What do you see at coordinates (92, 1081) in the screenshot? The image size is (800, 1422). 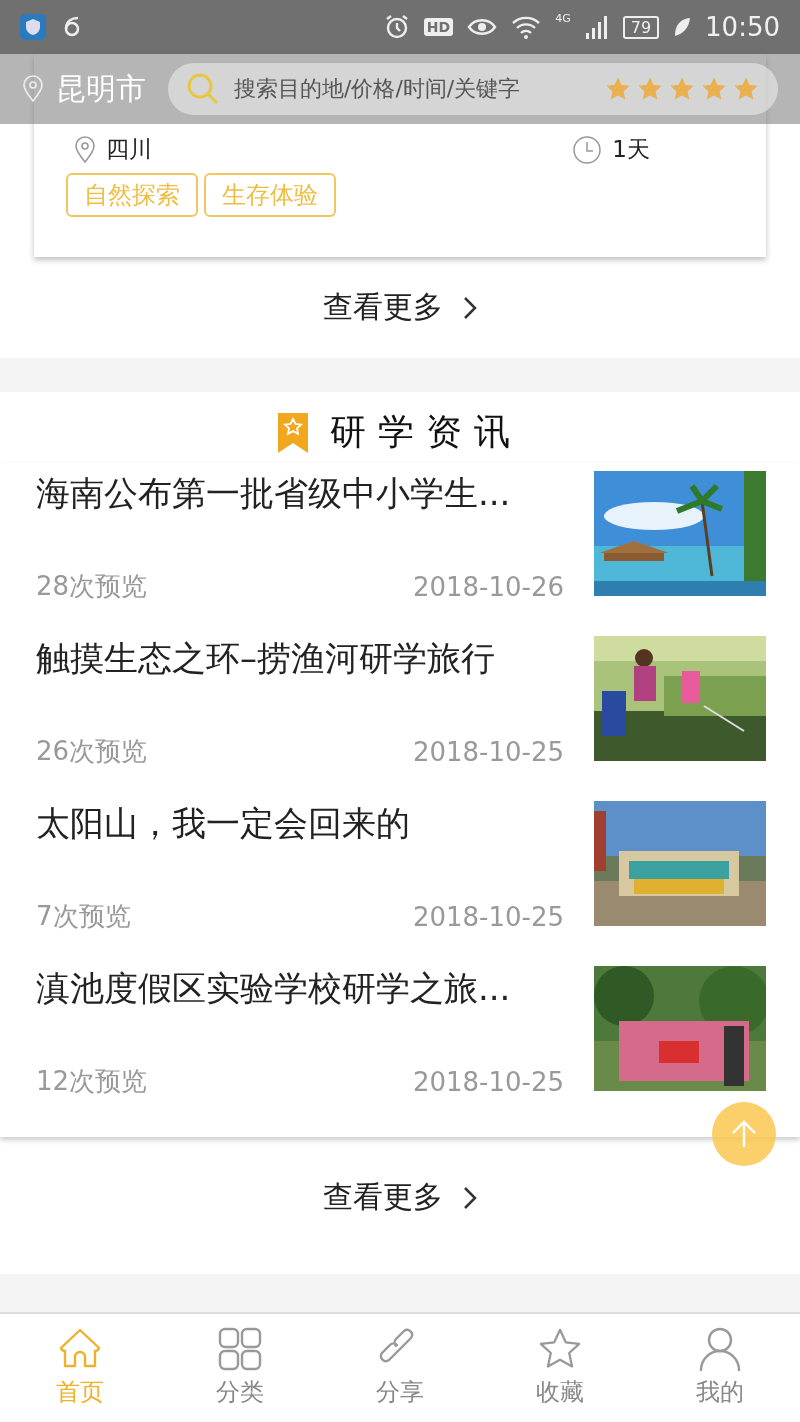 I see `view-count: 12次预览` at bounding box center [92, 1081].